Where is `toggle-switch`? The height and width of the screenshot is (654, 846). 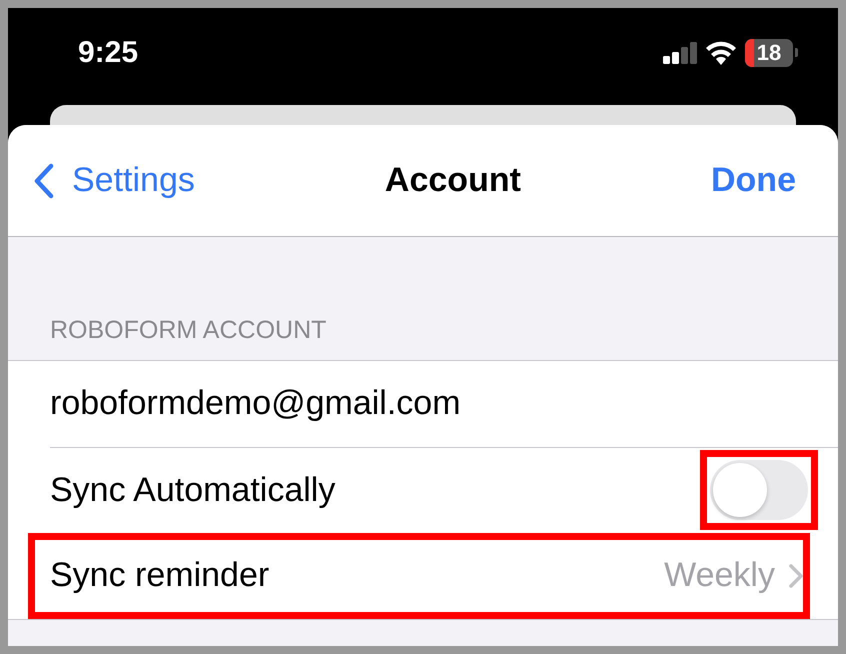 toggle-switch is located at coordinates (759, 490).